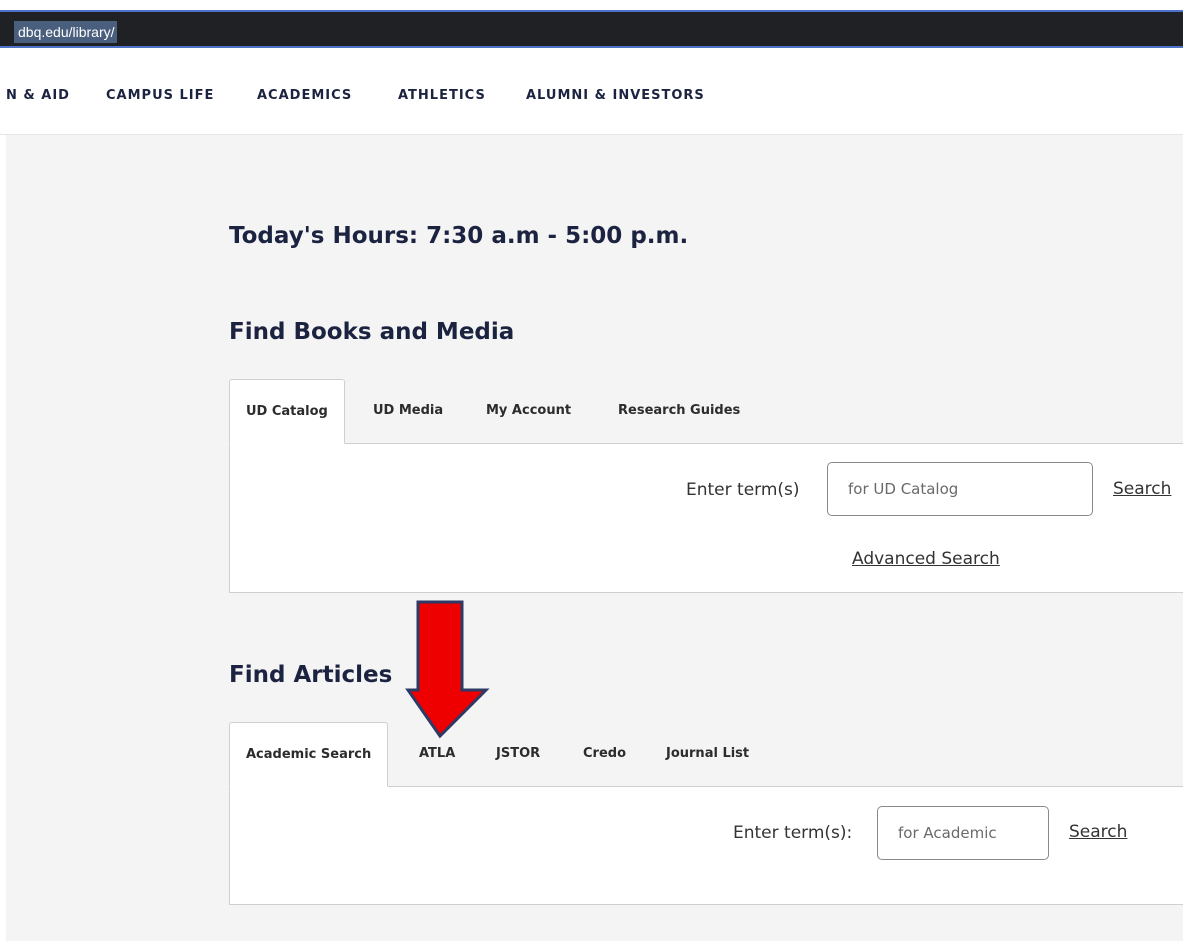  I want to click on red-down-arrow-icon, so click(447, 669).